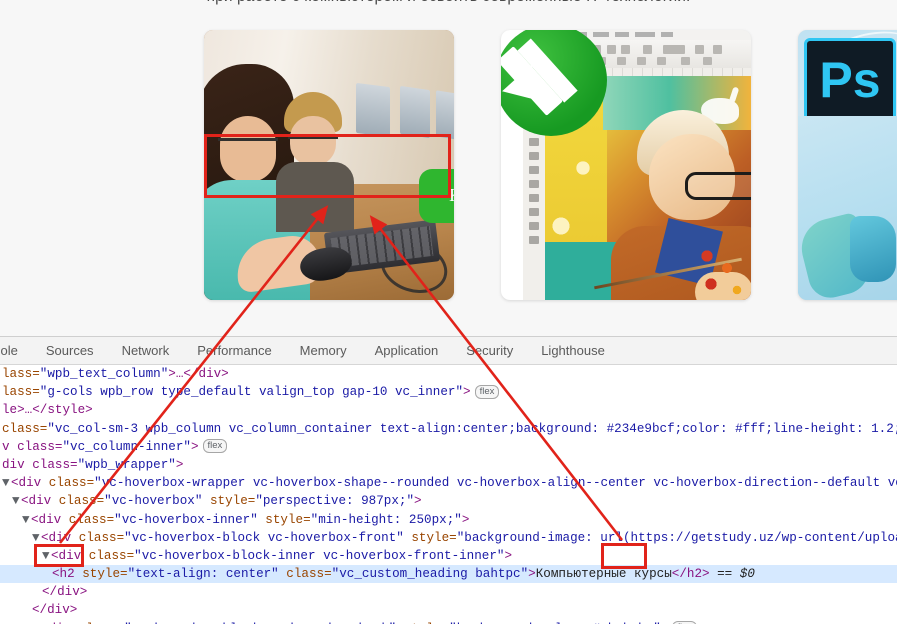  Describe the element at coordinates (70, 350) in the screenshot. I see `tab-sources: Sources` at that location.